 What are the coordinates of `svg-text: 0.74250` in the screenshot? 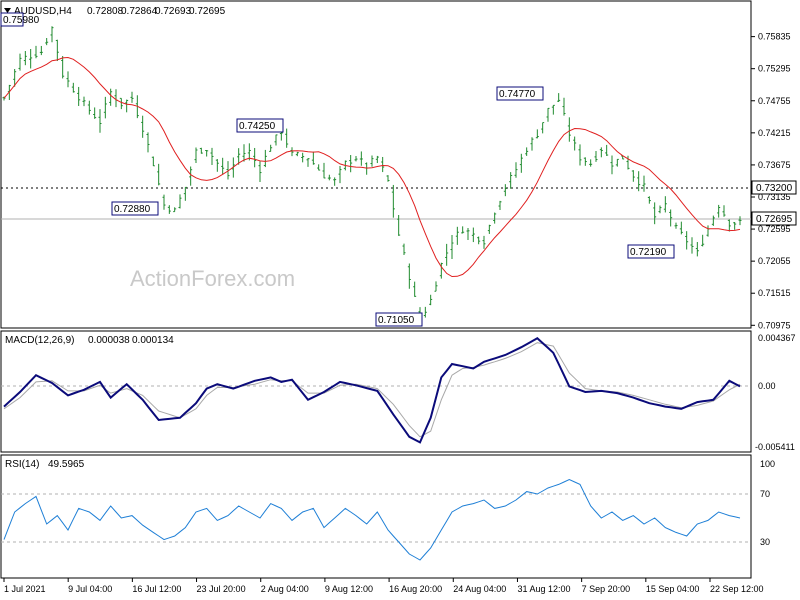 It's located at (257, 126).